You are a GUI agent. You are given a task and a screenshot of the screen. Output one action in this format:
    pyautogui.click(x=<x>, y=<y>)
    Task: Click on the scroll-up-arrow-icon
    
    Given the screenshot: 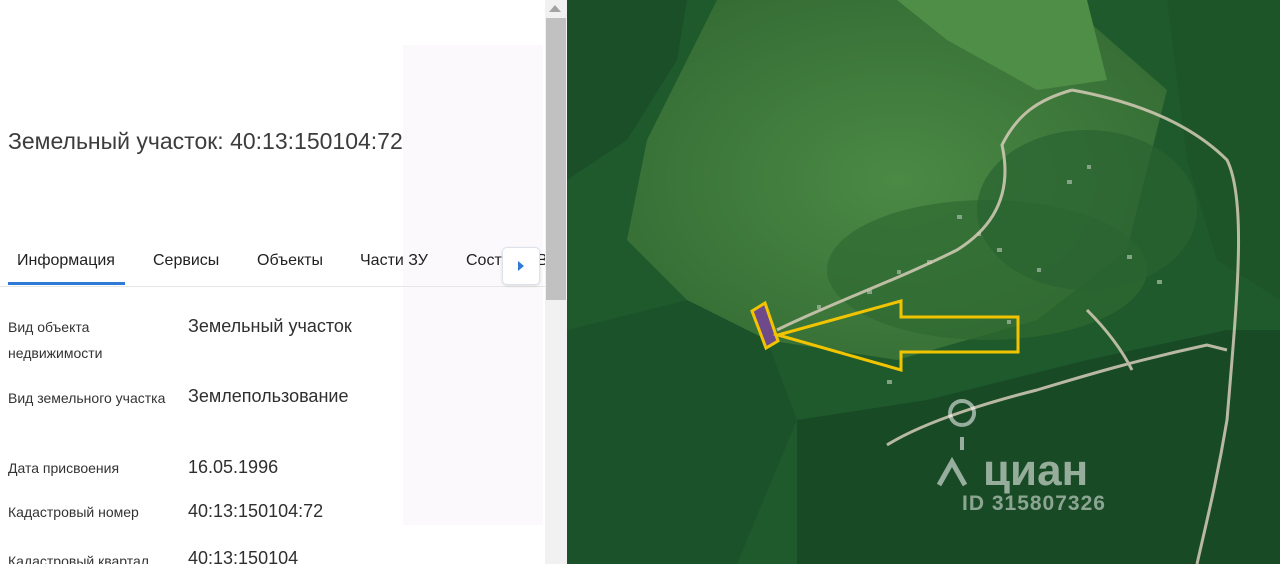 What is the action you would take?
    pyautogui.click(x=555, y=8)
    